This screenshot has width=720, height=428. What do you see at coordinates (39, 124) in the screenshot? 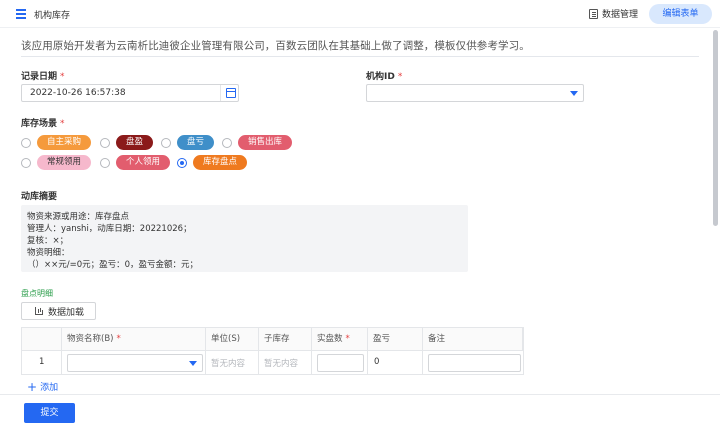
I see `scene-label-text: 库存场景` at bounding box center [39, 124].